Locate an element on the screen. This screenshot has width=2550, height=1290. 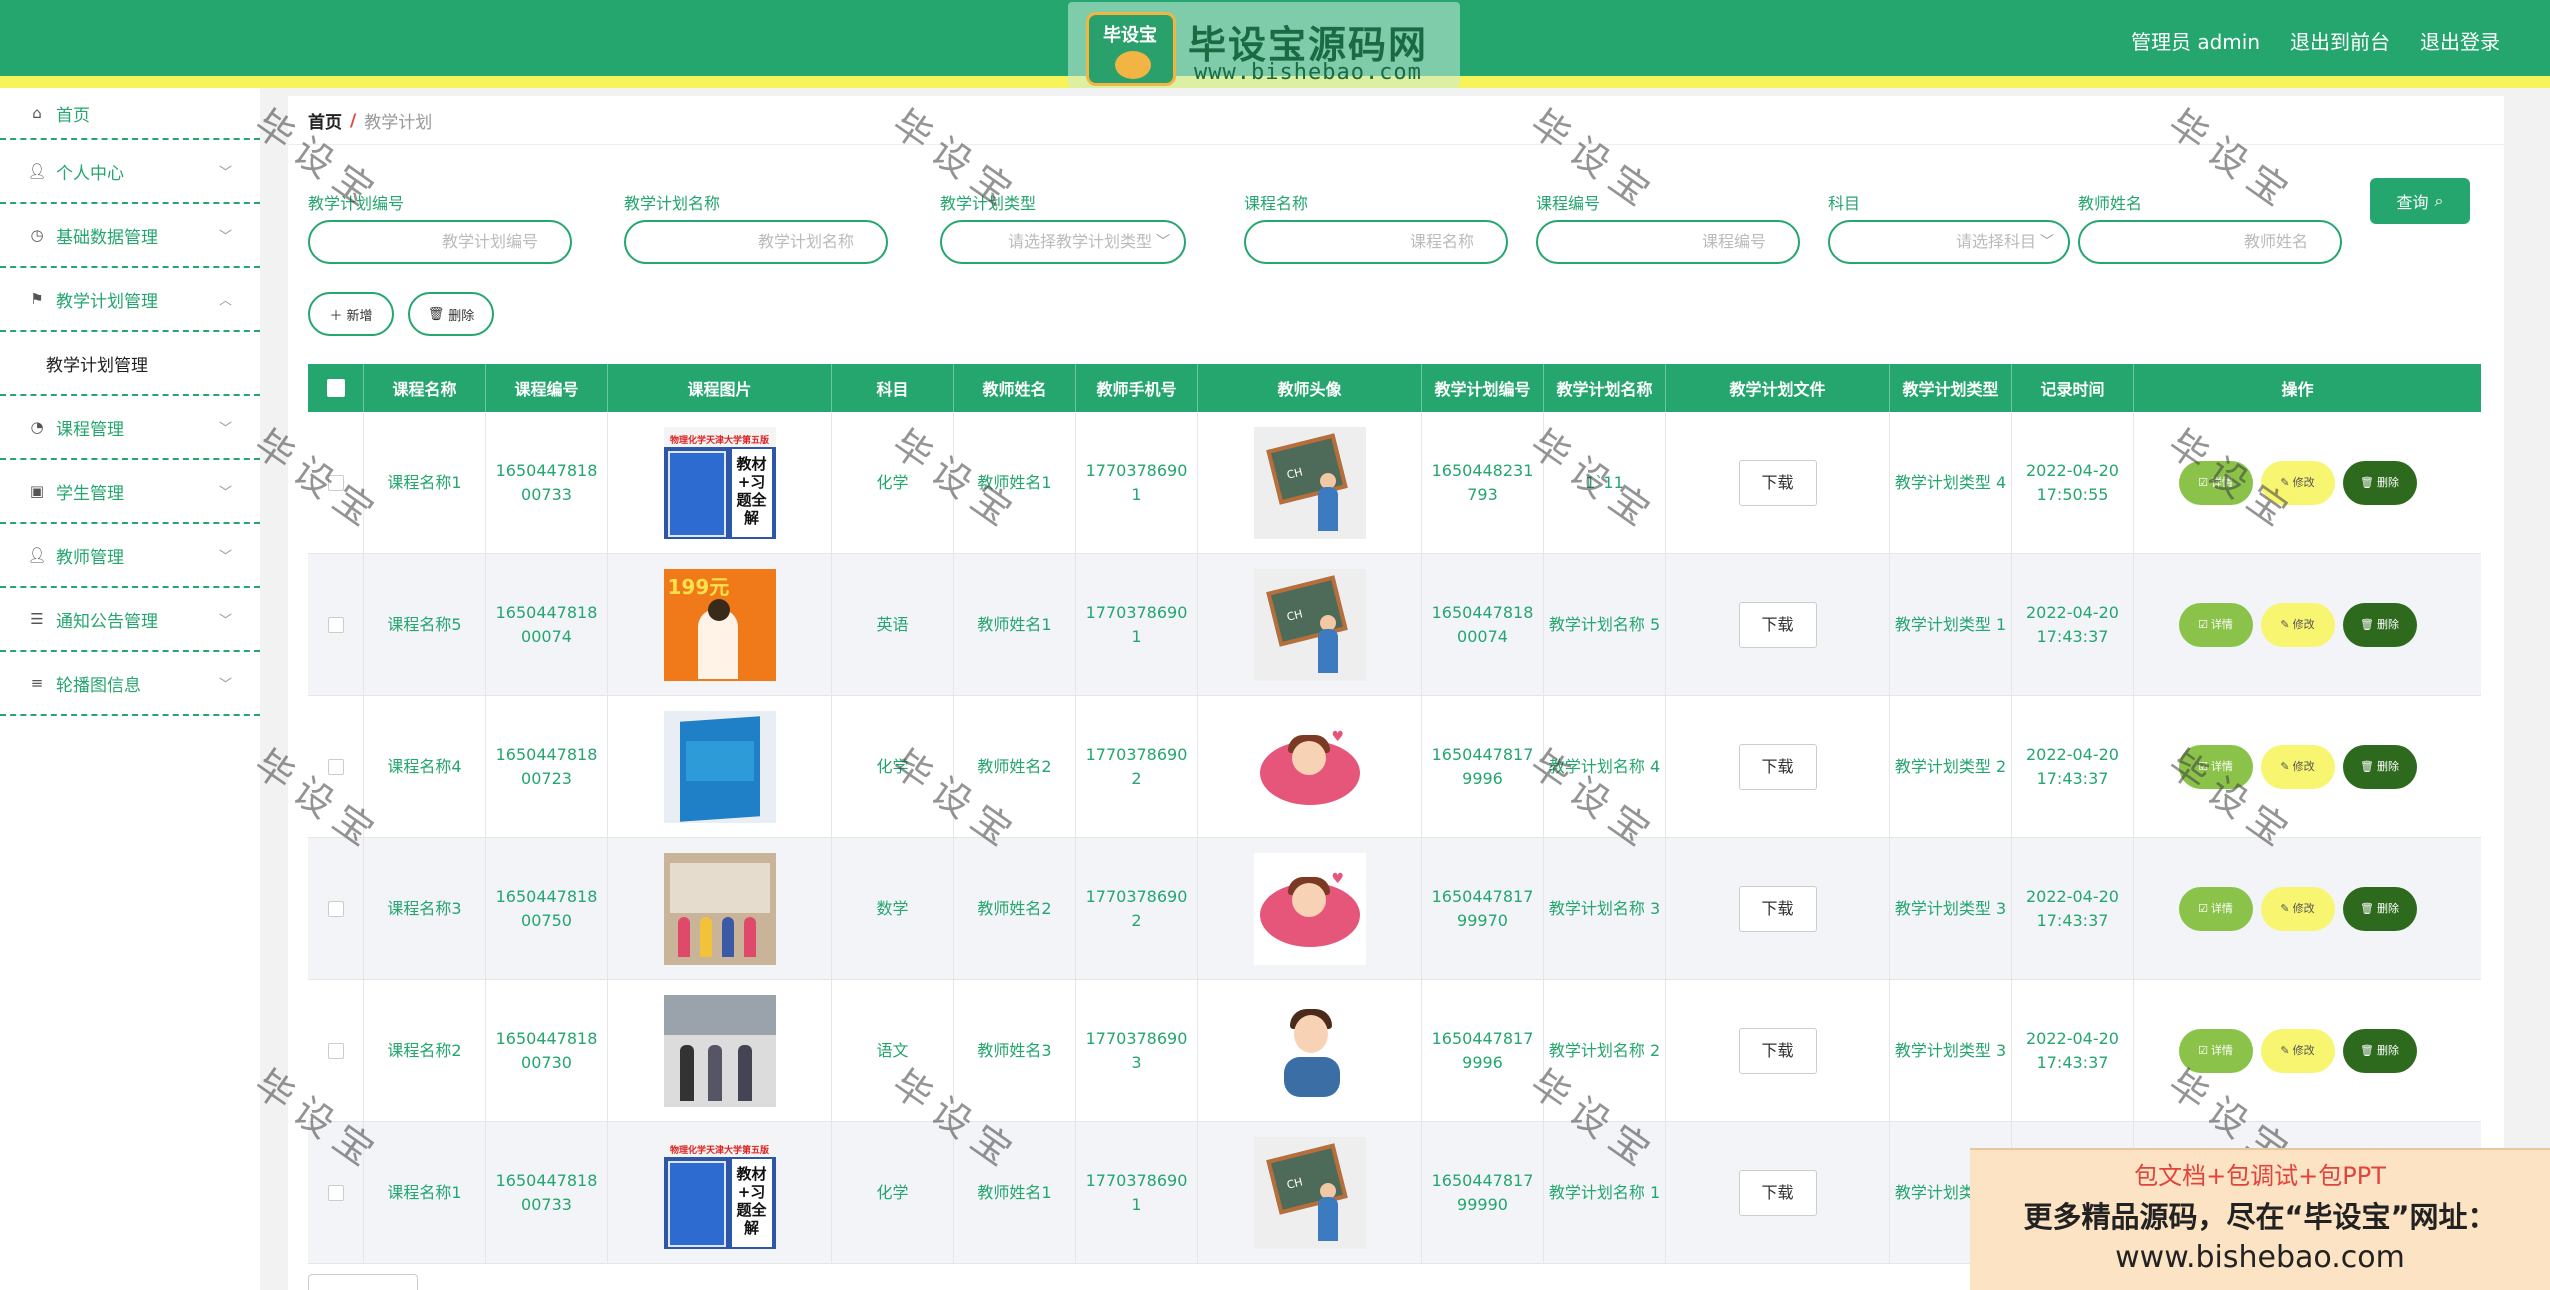
plan-type-select: 请选择教学计划类型 ﹀ is located at coordinates (1063, 242).